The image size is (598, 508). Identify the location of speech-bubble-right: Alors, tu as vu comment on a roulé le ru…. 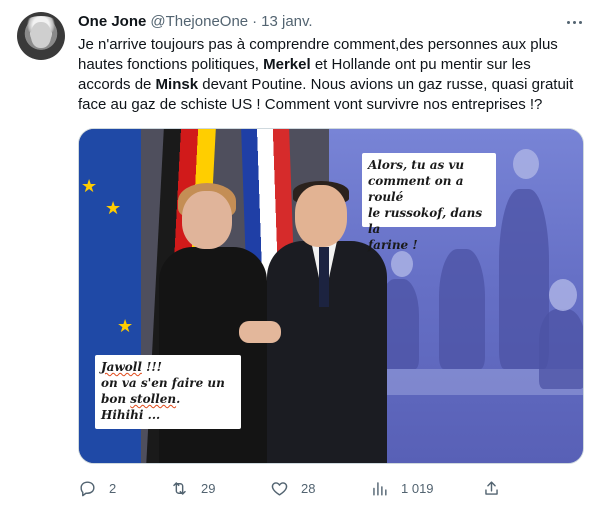
(429, 202).